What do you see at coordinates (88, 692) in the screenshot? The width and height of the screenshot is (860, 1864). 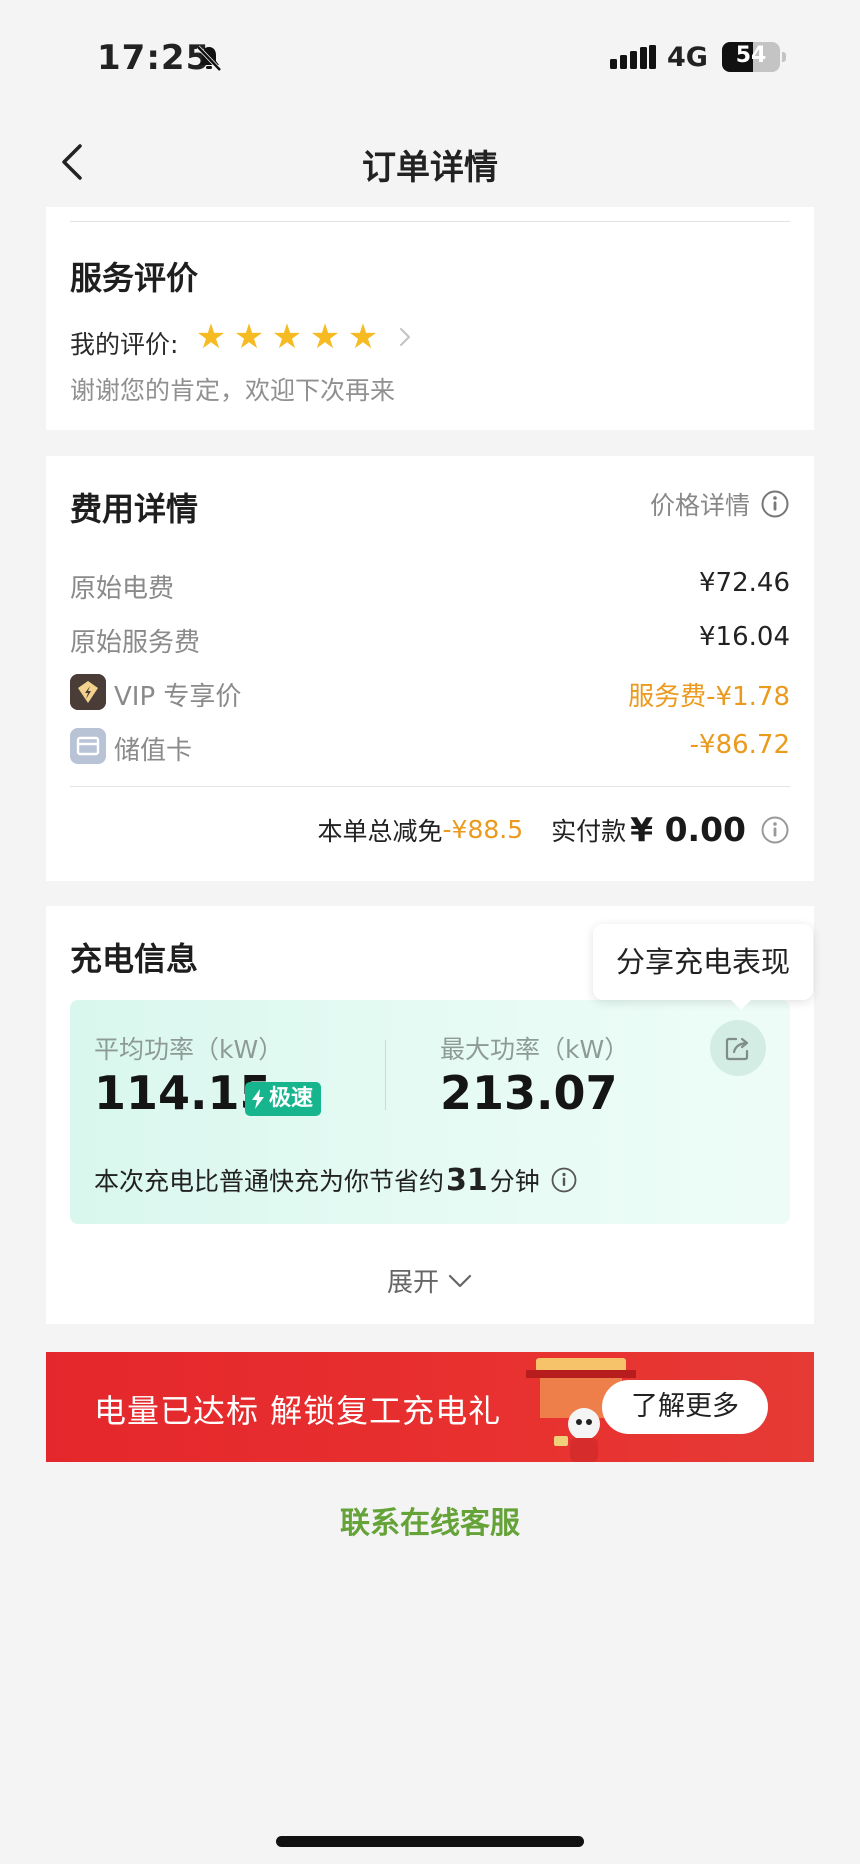 I see `vip-diamond-icon` at bounding box center [88, 692].